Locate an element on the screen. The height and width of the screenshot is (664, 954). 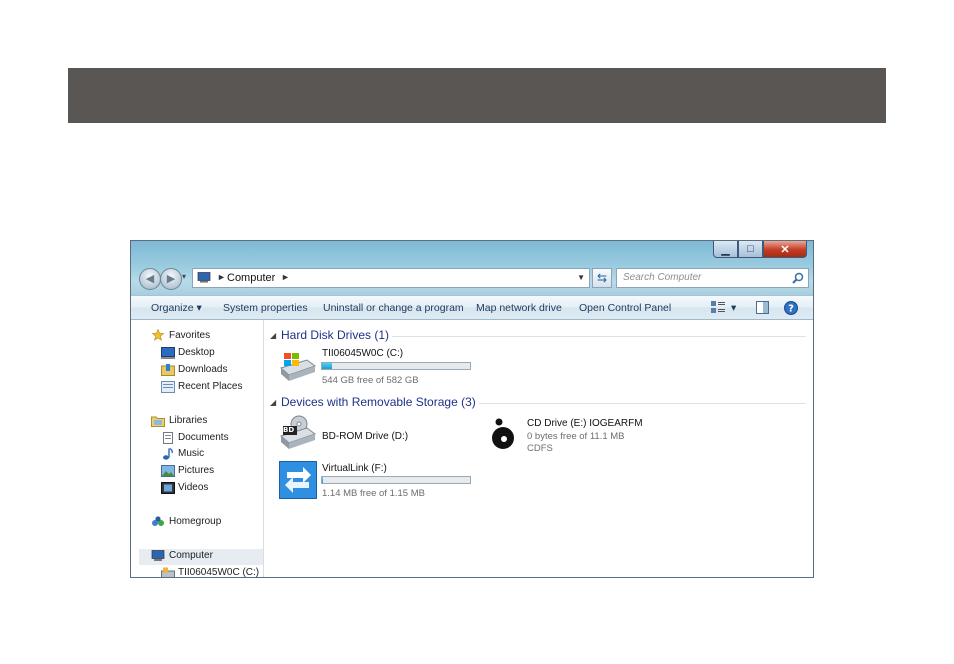
window-controls: ▁ □ ✕ is located at coordinates (760, 249).